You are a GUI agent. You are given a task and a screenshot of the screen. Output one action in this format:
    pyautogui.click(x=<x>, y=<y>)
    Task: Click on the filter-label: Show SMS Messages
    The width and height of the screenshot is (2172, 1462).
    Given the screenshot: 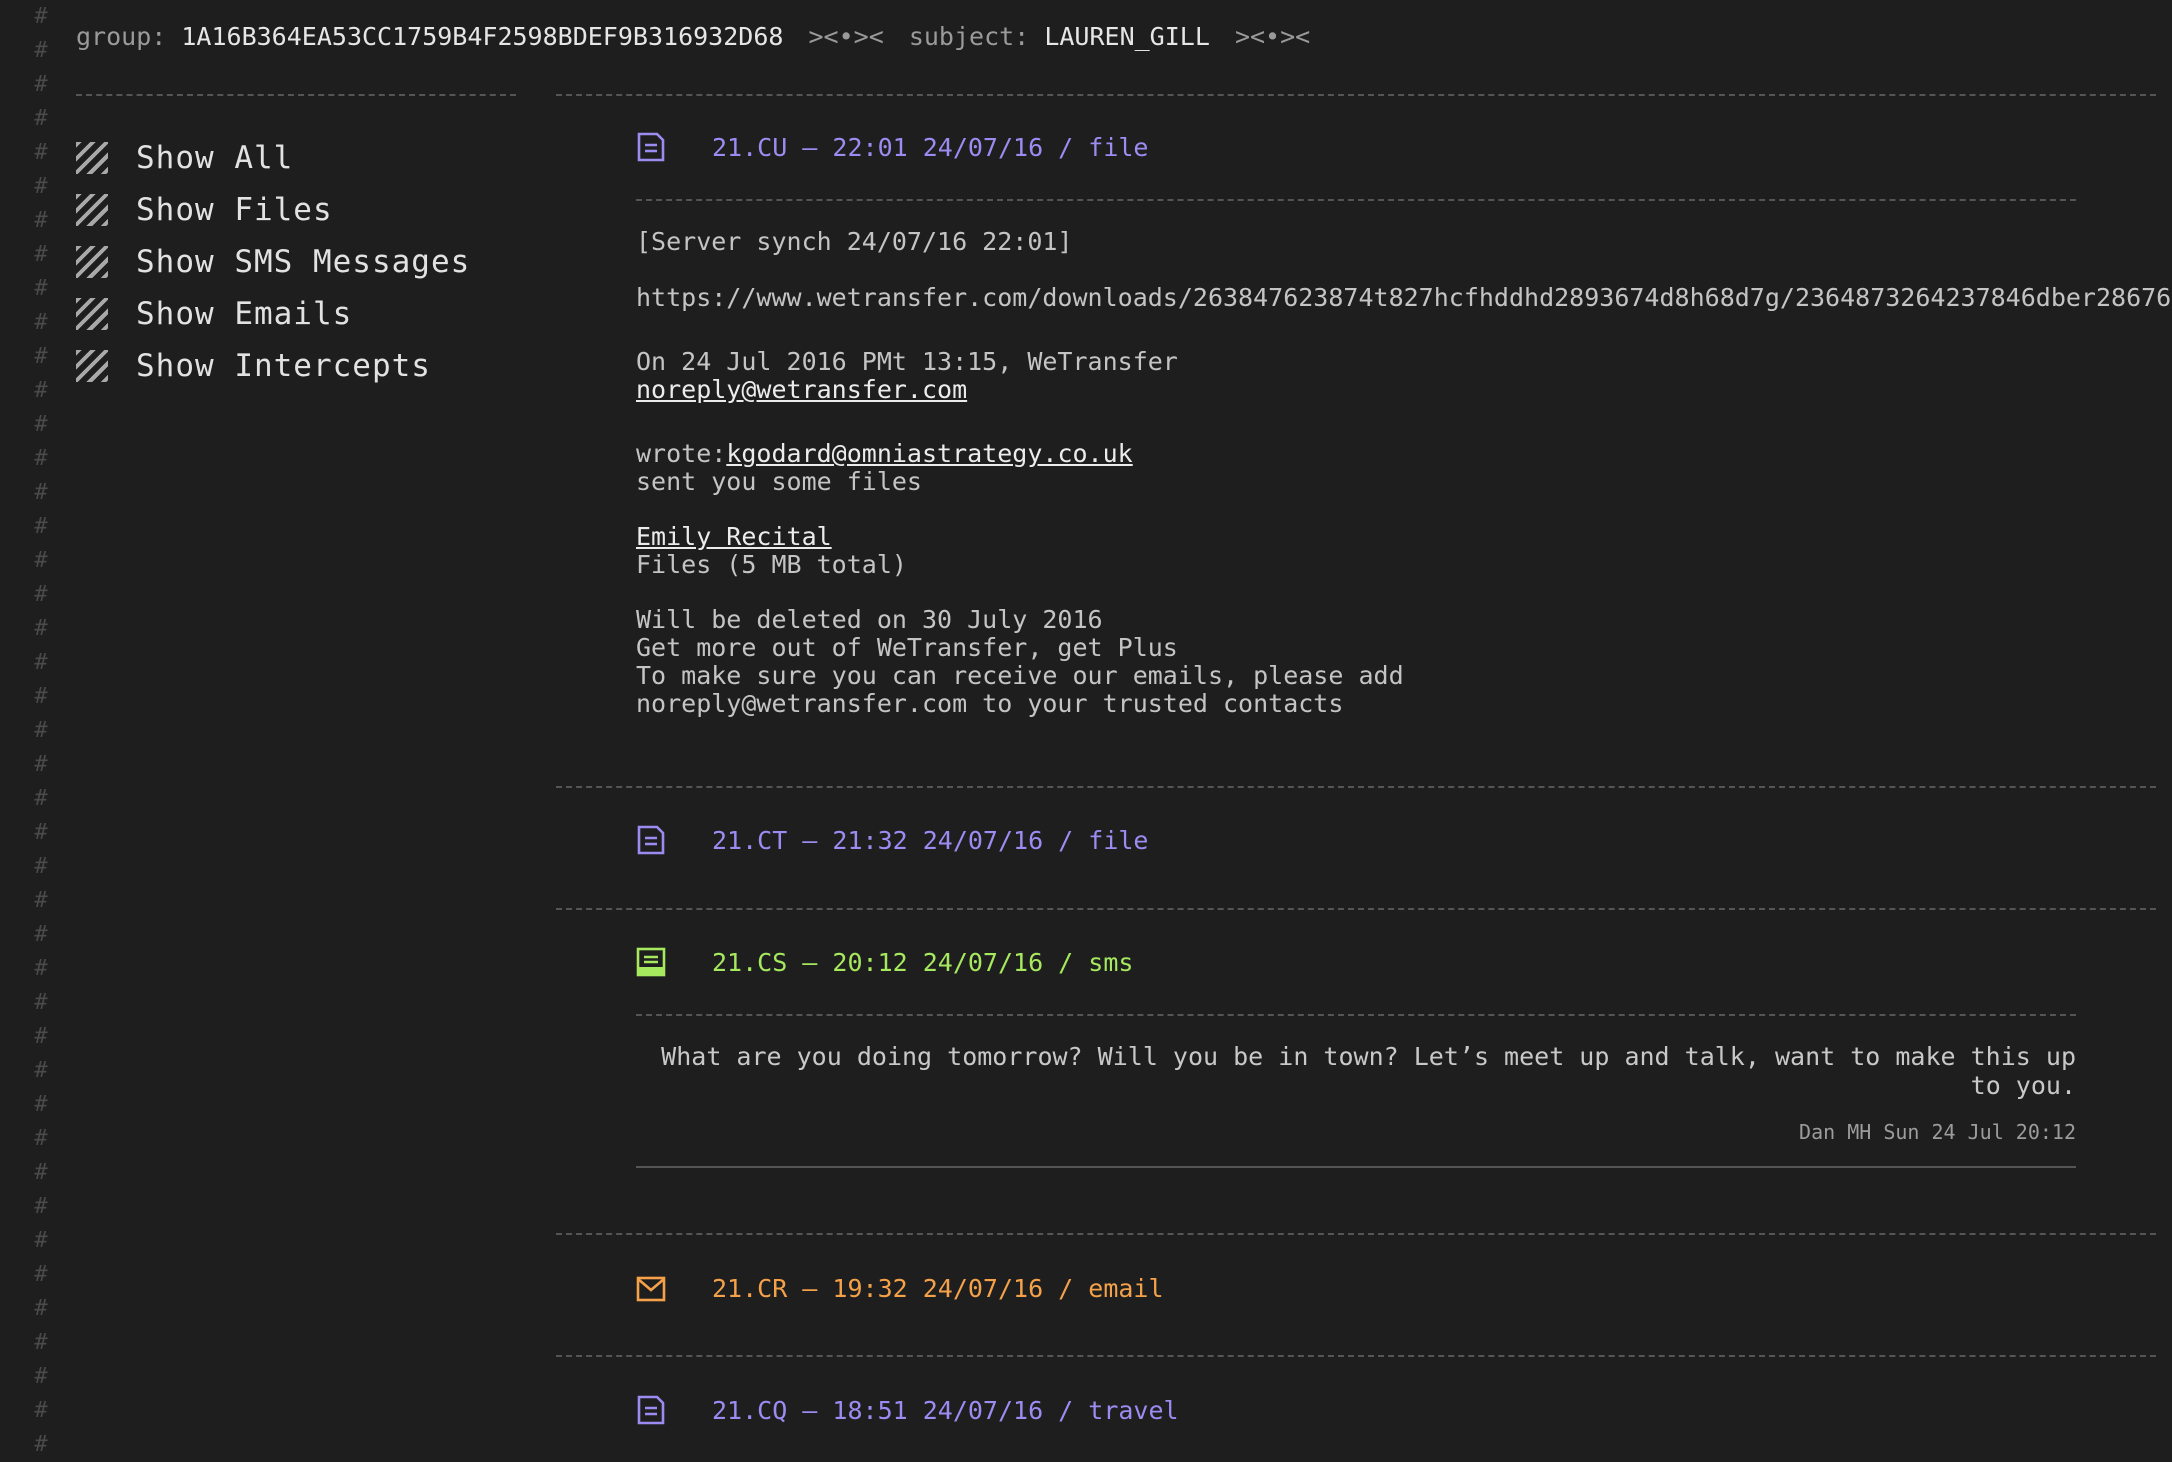 What is the action you would take?
    pyautogui.click(x=303, y=262)
    